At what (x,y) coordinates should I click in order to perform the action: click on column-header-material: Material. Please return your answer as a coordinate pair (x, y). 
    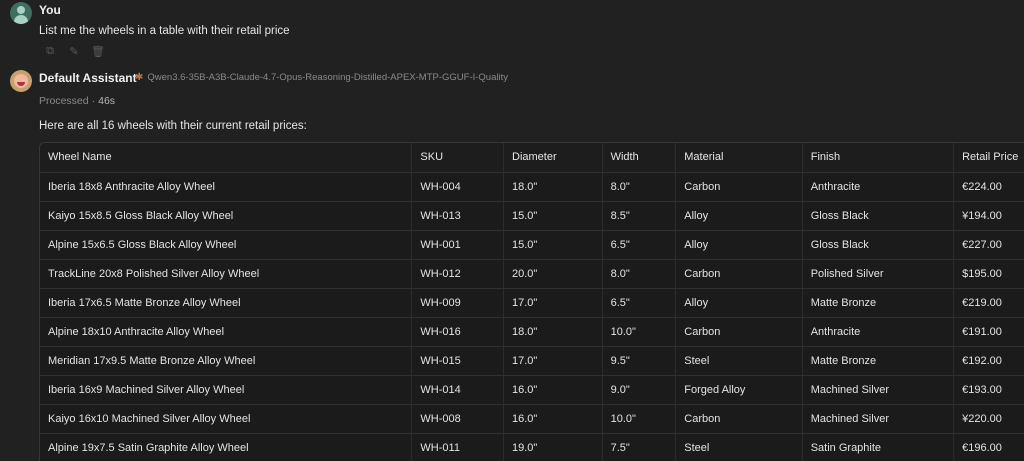
    Looking at the image, I should click on (739, 158).